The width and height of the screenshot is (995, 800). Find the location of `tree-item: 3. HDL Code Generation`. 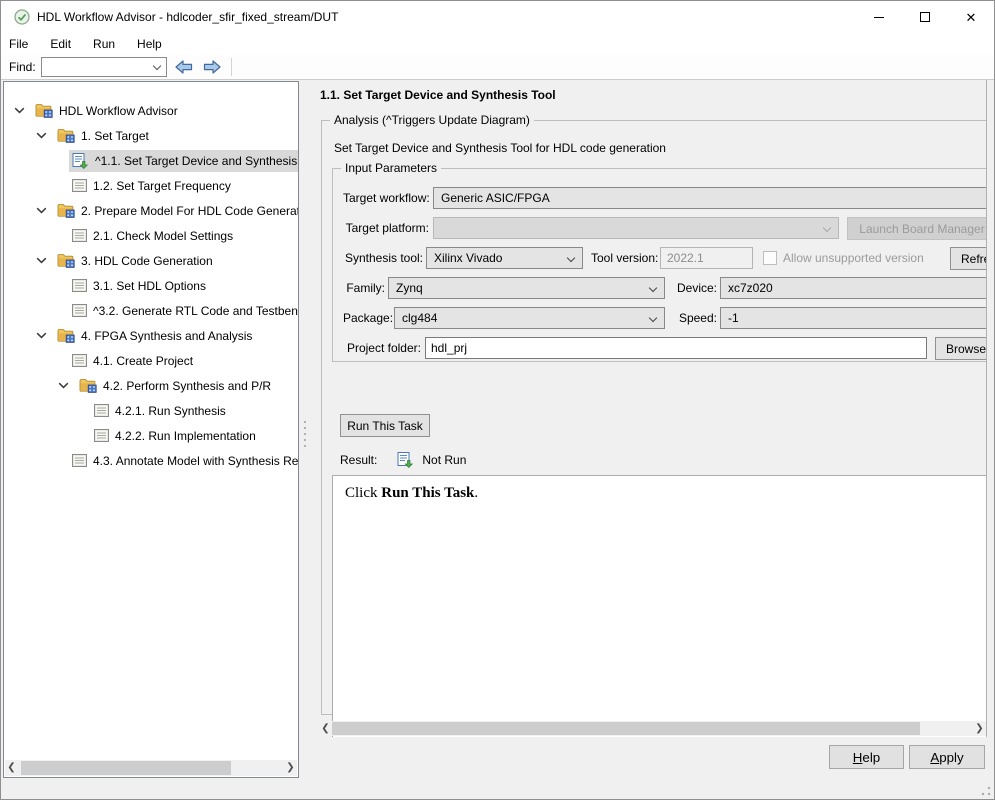

tree-item: 3. HDL Code Generation is located at coordinates (151, 260).